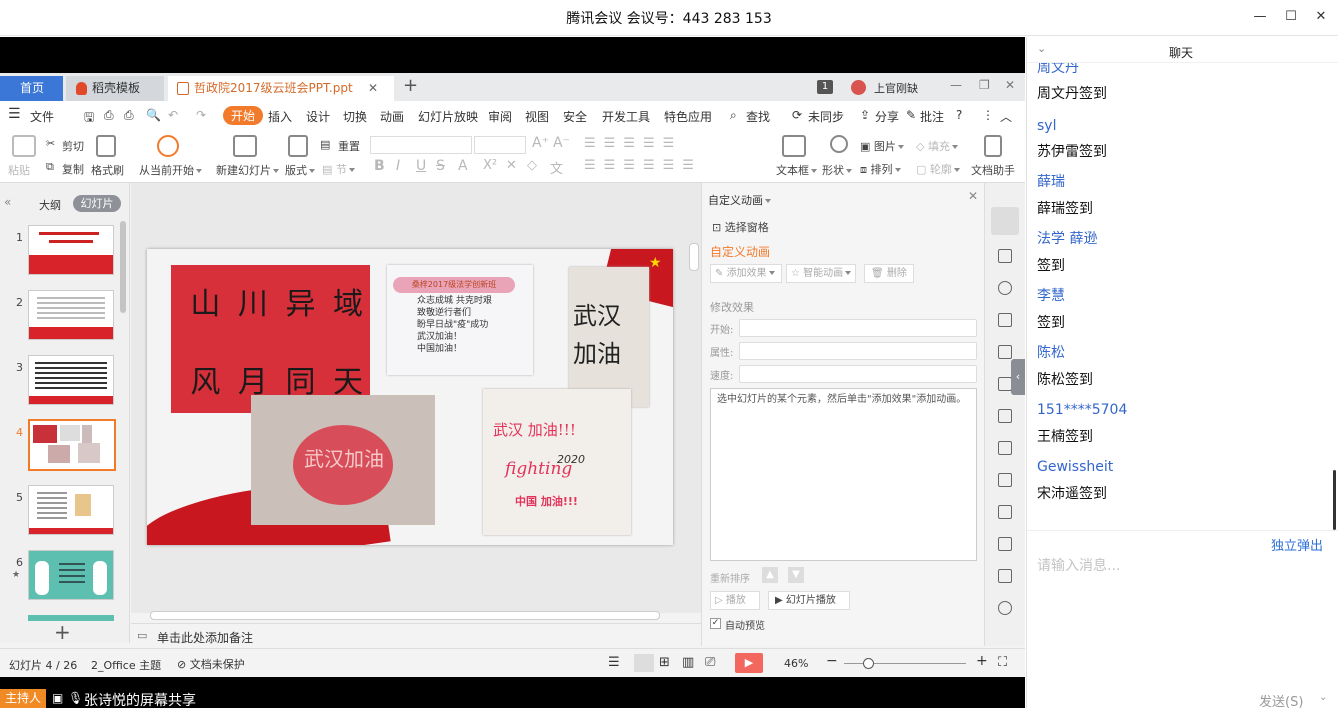 Image resolution: width=1338 pixels, height=710 pixels. What do you see at coordinates (633, 143) in the screenshot?
I see `list-buttons: ☰☰☰☰☰` at bounding box center [633, 143].